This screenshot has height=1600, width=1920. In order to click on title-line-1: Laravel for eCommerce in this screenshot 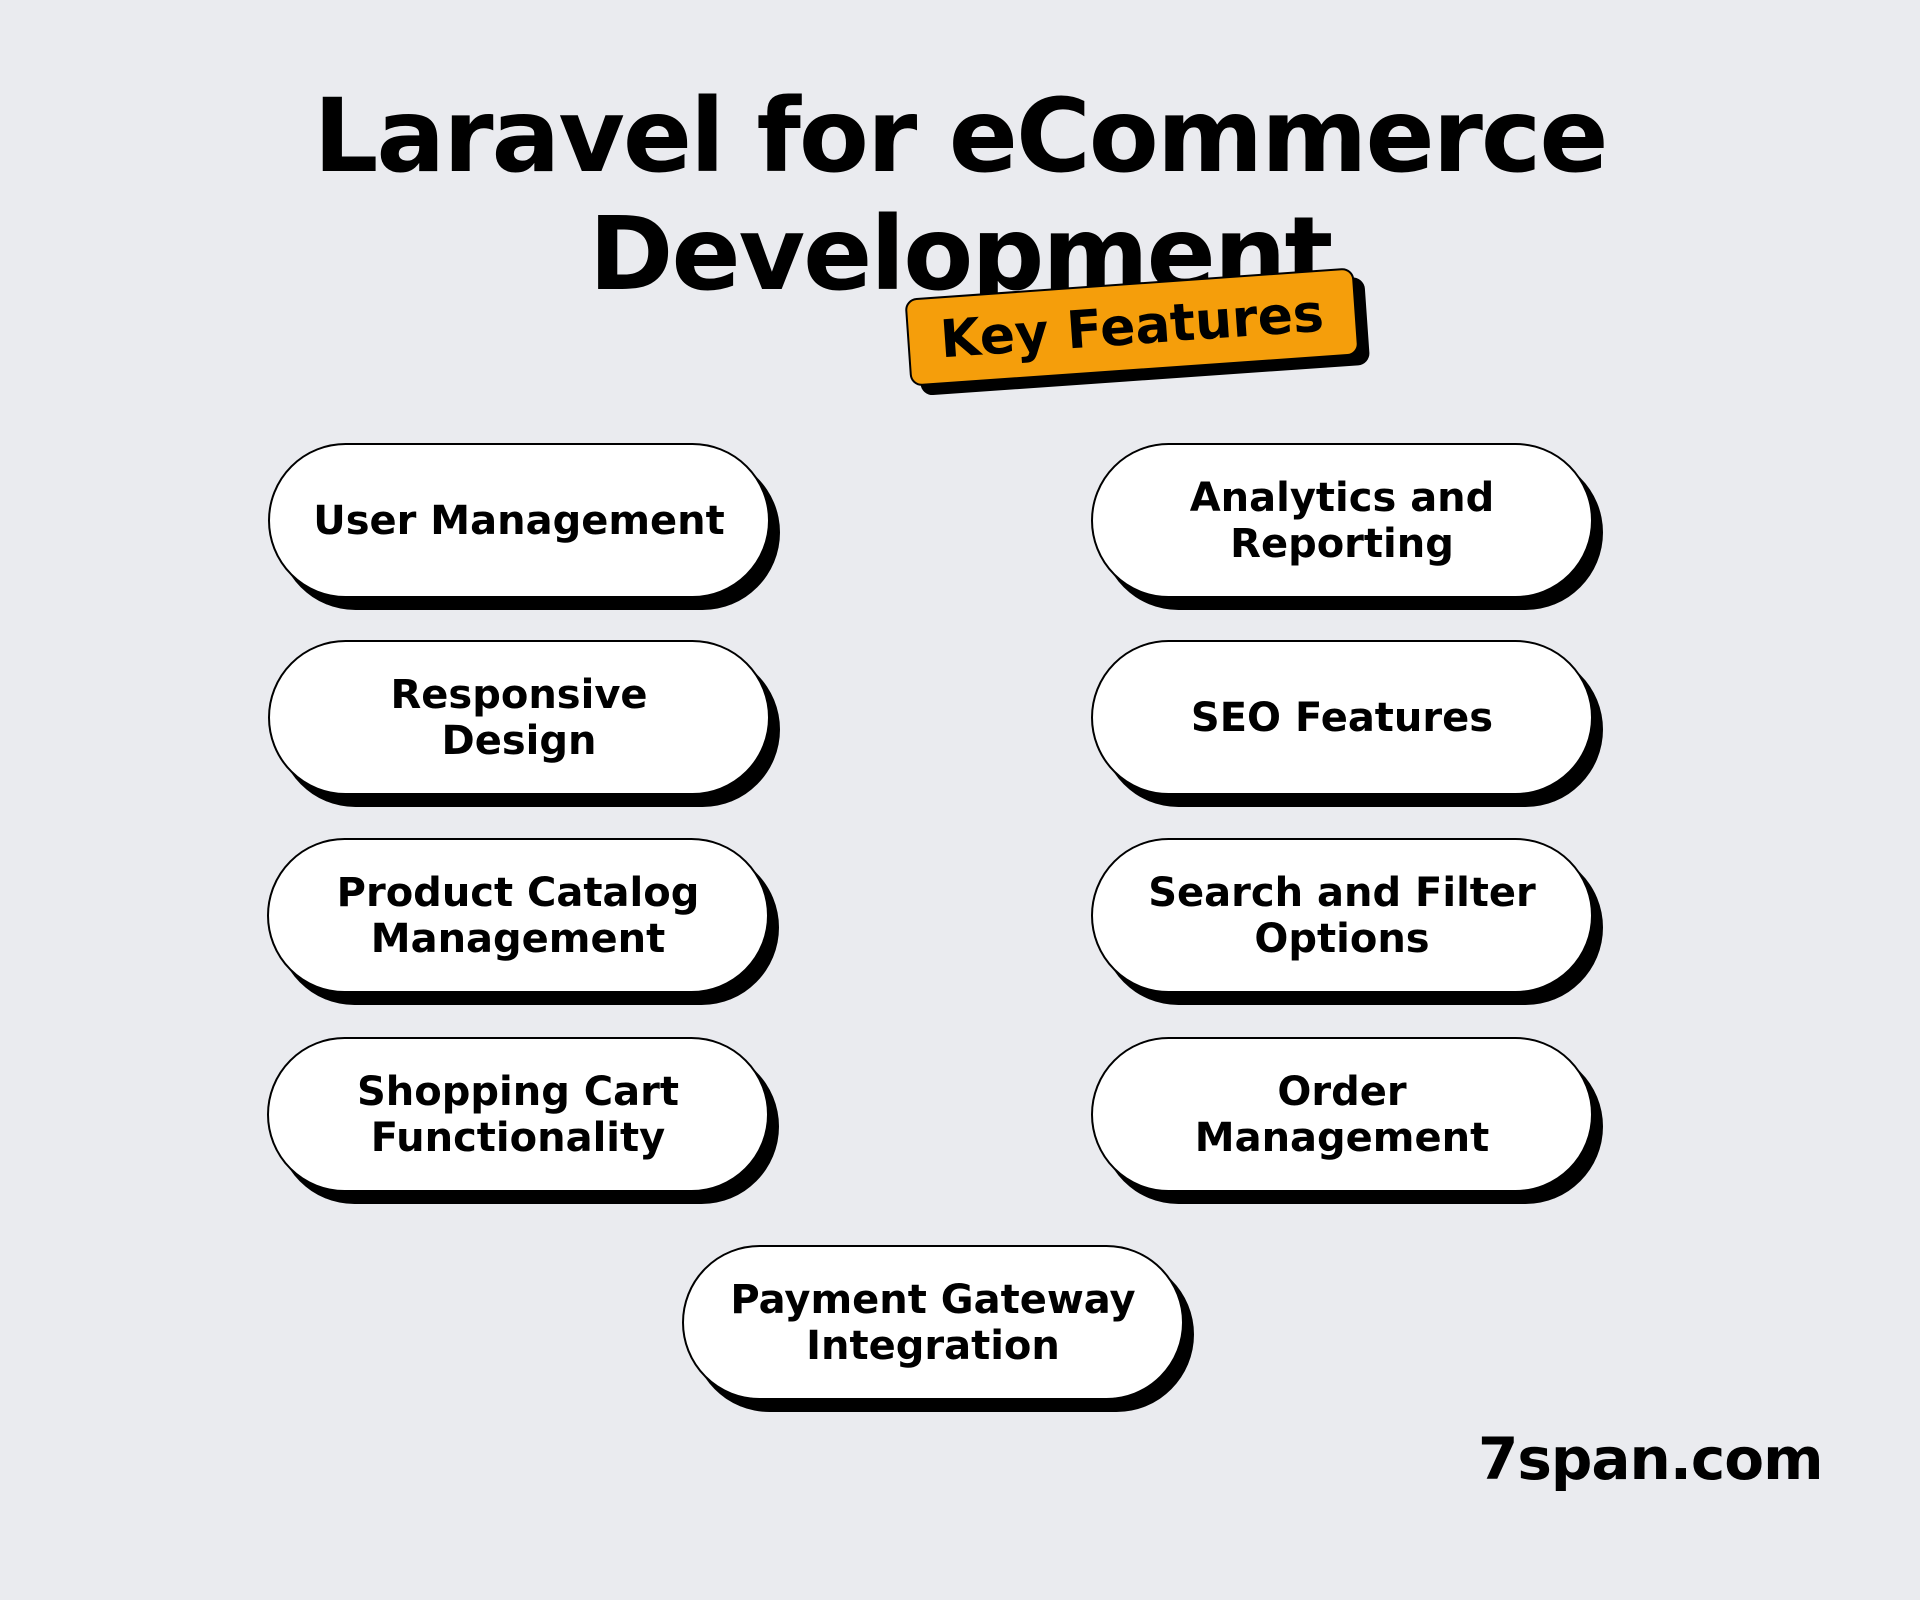, I will do `click(960, 136)`.